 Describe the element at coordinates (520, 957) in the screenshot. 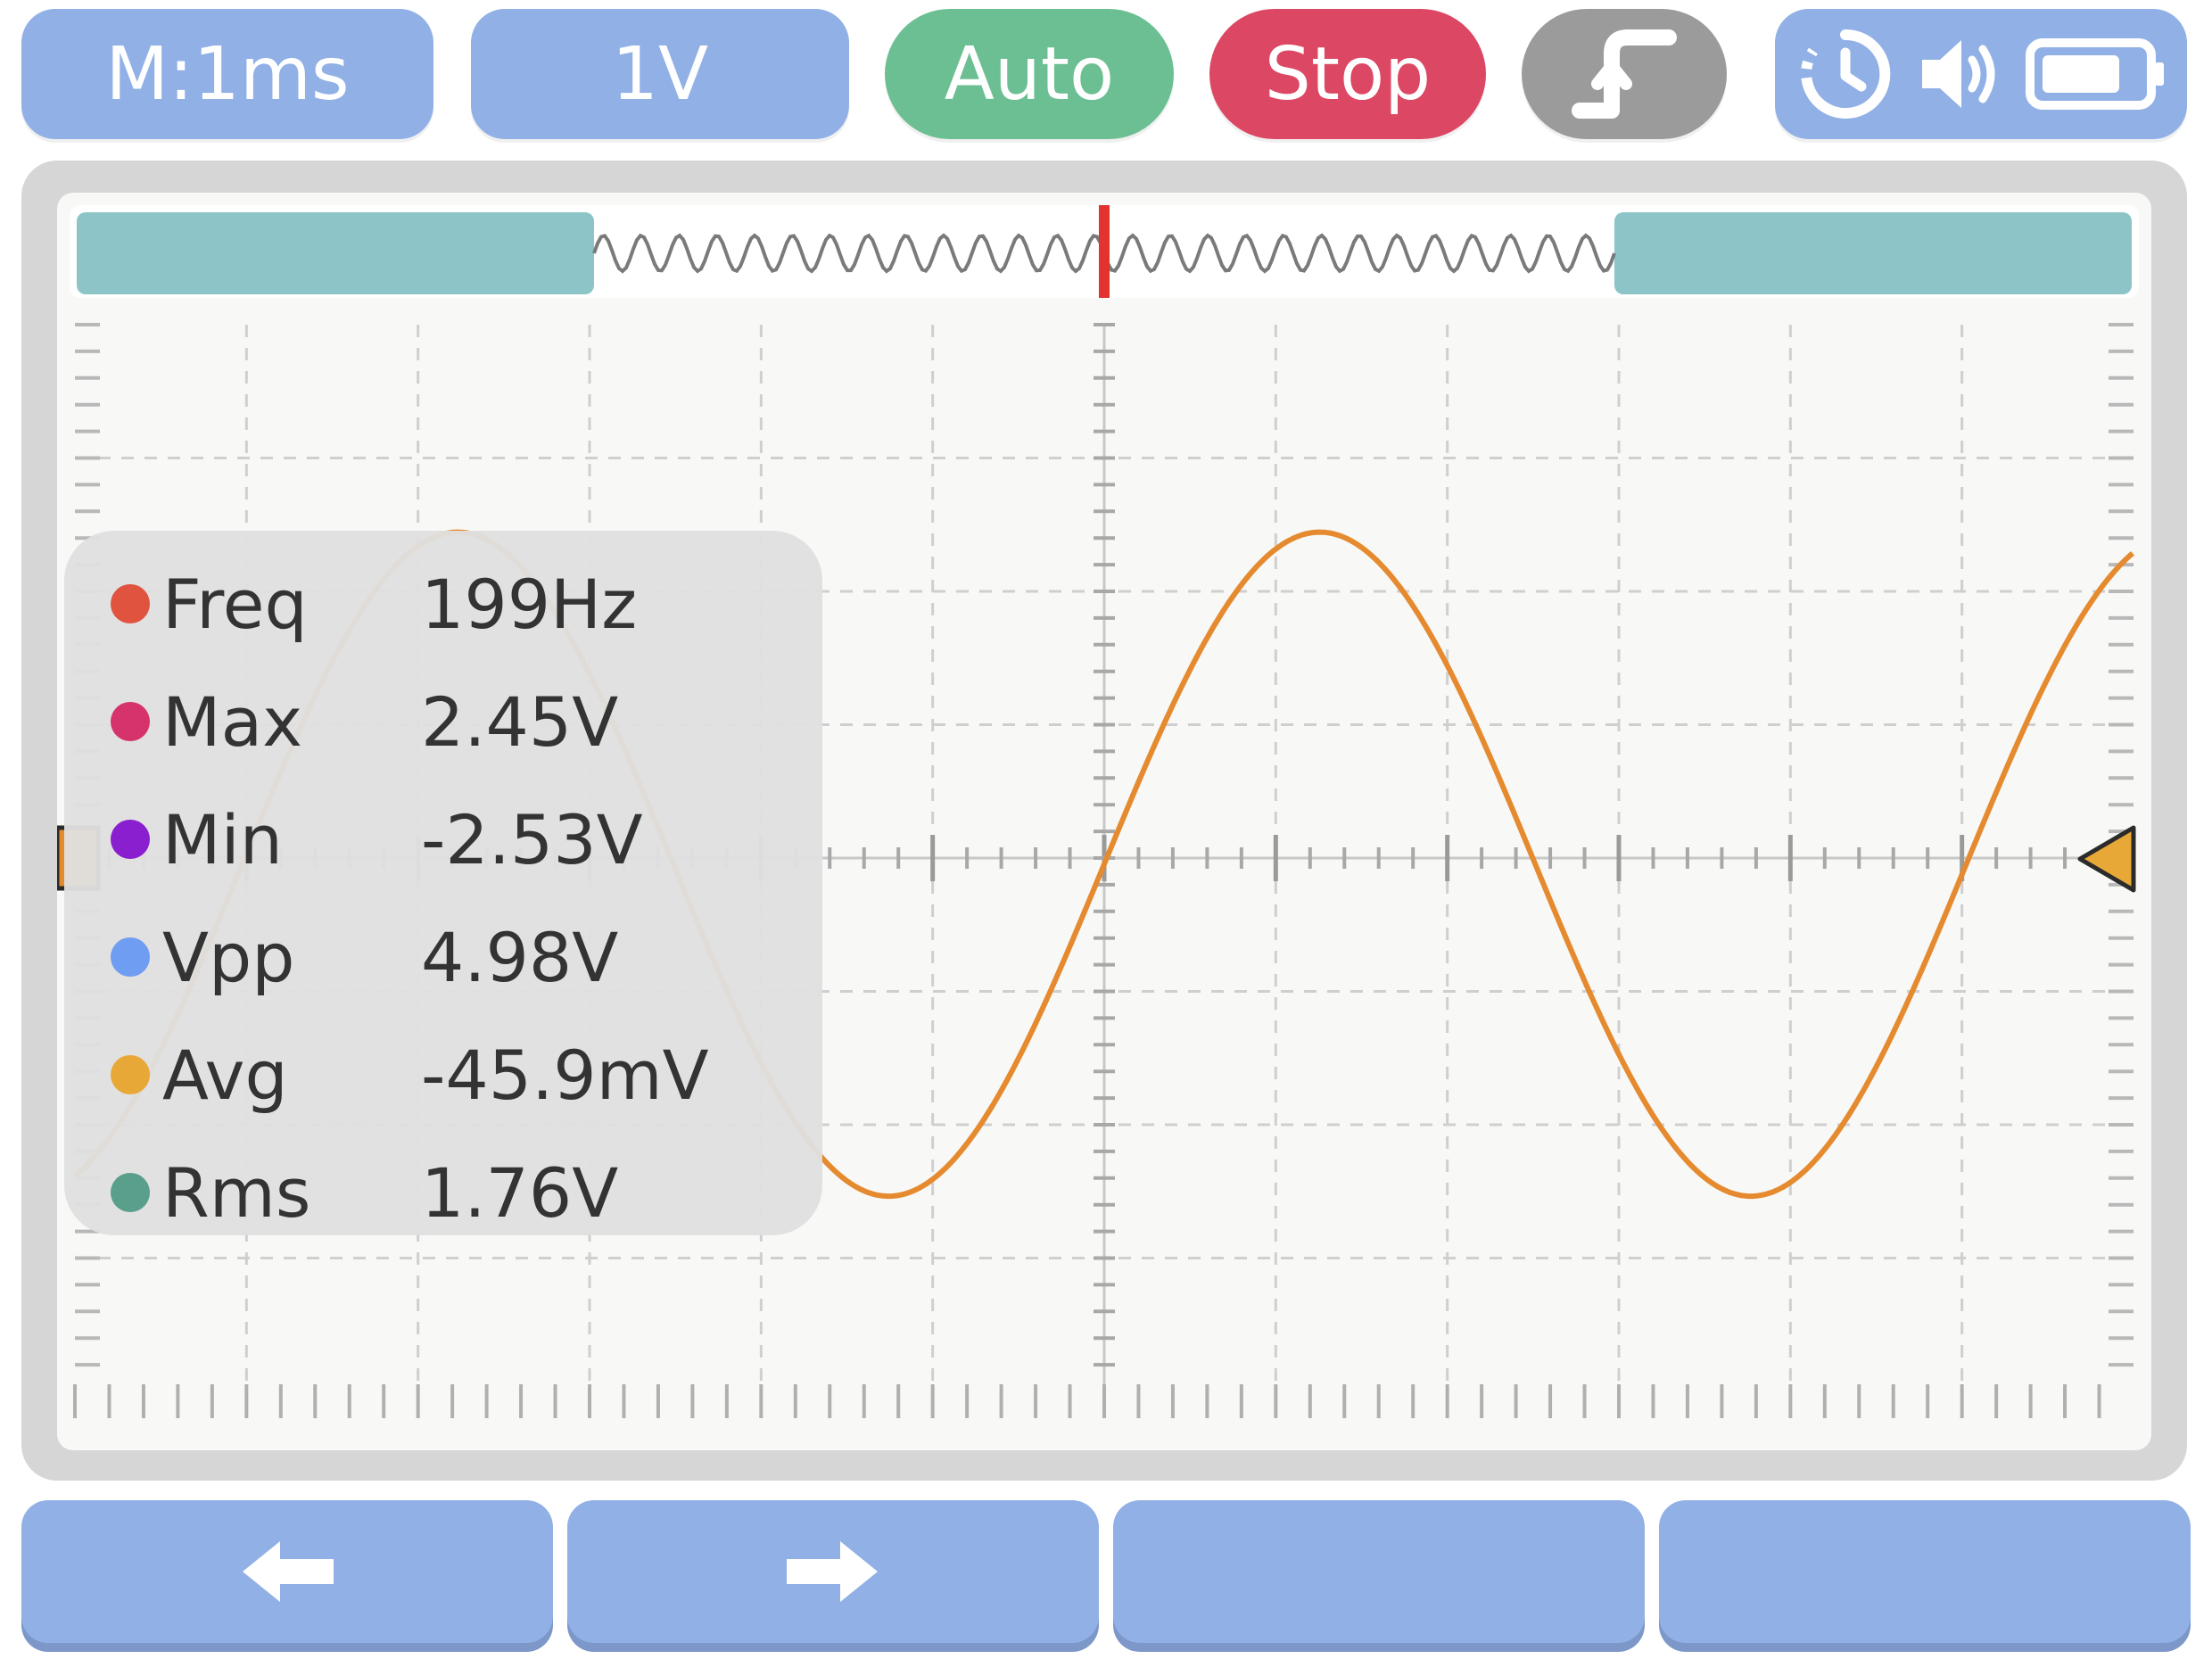

I see `vpp-value: 4.98V` at that location.